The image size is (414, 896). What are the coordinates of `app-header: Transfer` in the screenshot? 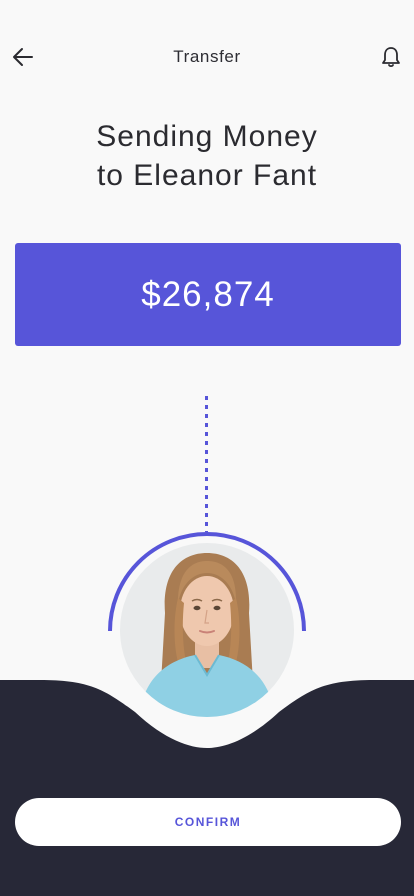 It's located at (207, 58).